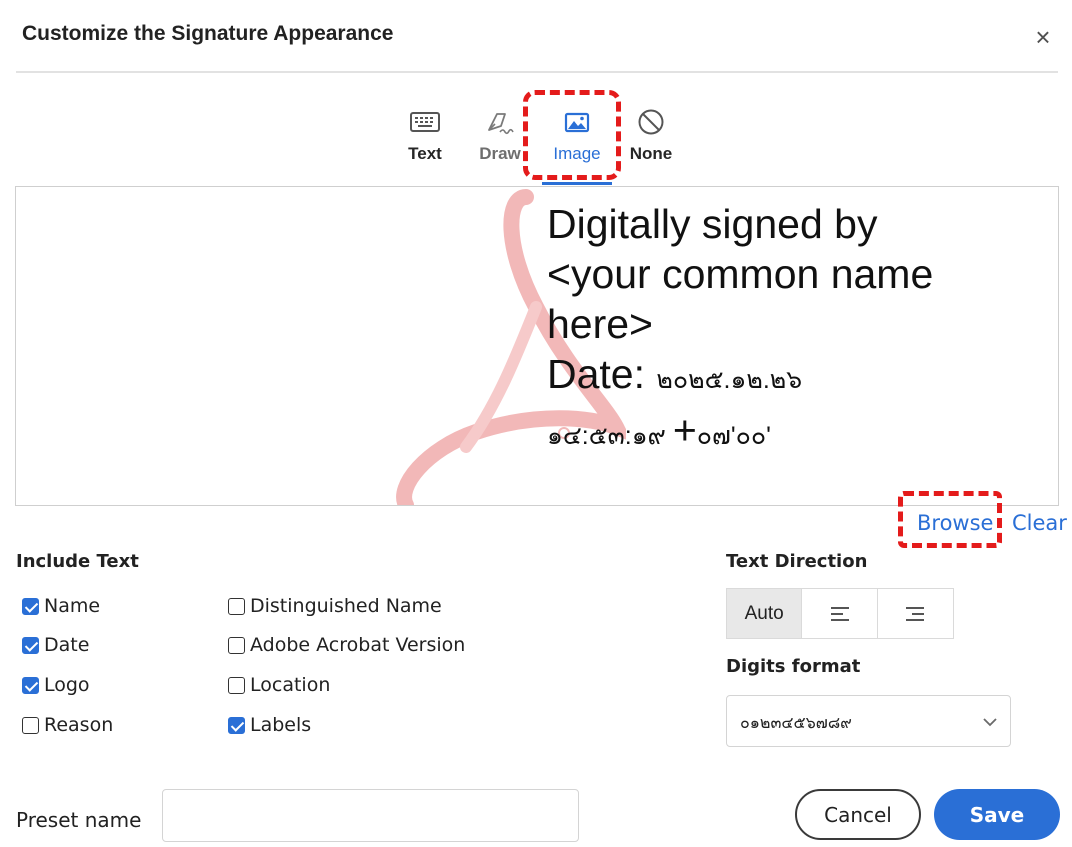 The width and height of the screenshot is (1072, 847). Describe the element at coordinates (610, 436) in the screenshot. I see `preview-time-value: ๑๔:๕๓:๑๙` at that location.